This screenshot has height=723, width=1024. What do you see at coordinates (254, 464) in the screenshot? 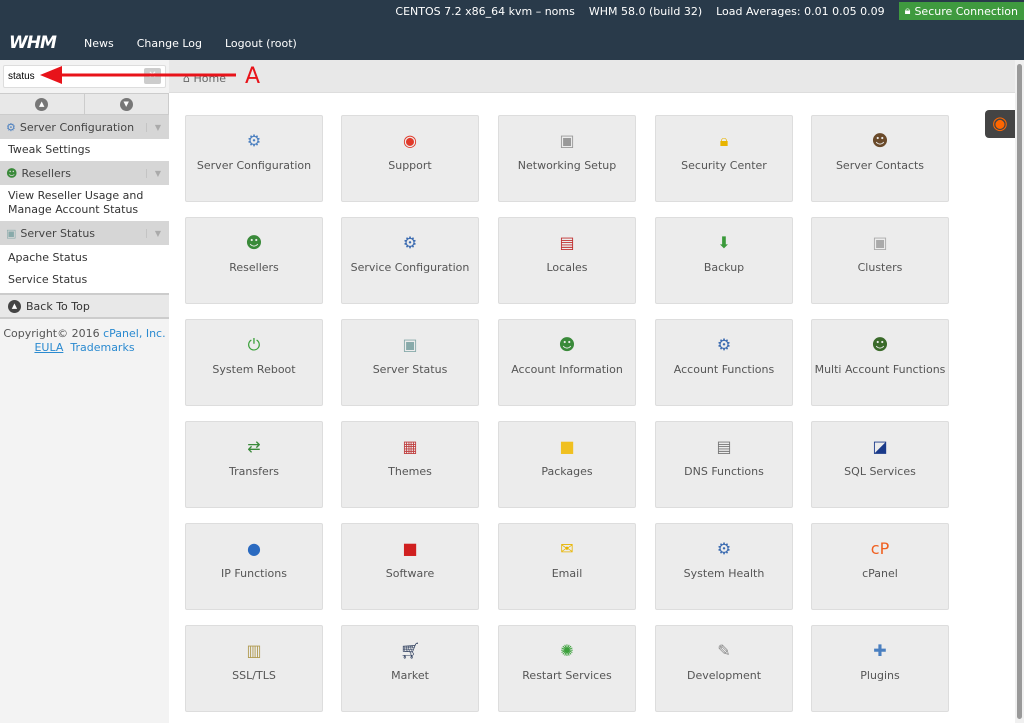
I see `tile-transfers: ⇄ Transfers` at bounding box center [254, 464].